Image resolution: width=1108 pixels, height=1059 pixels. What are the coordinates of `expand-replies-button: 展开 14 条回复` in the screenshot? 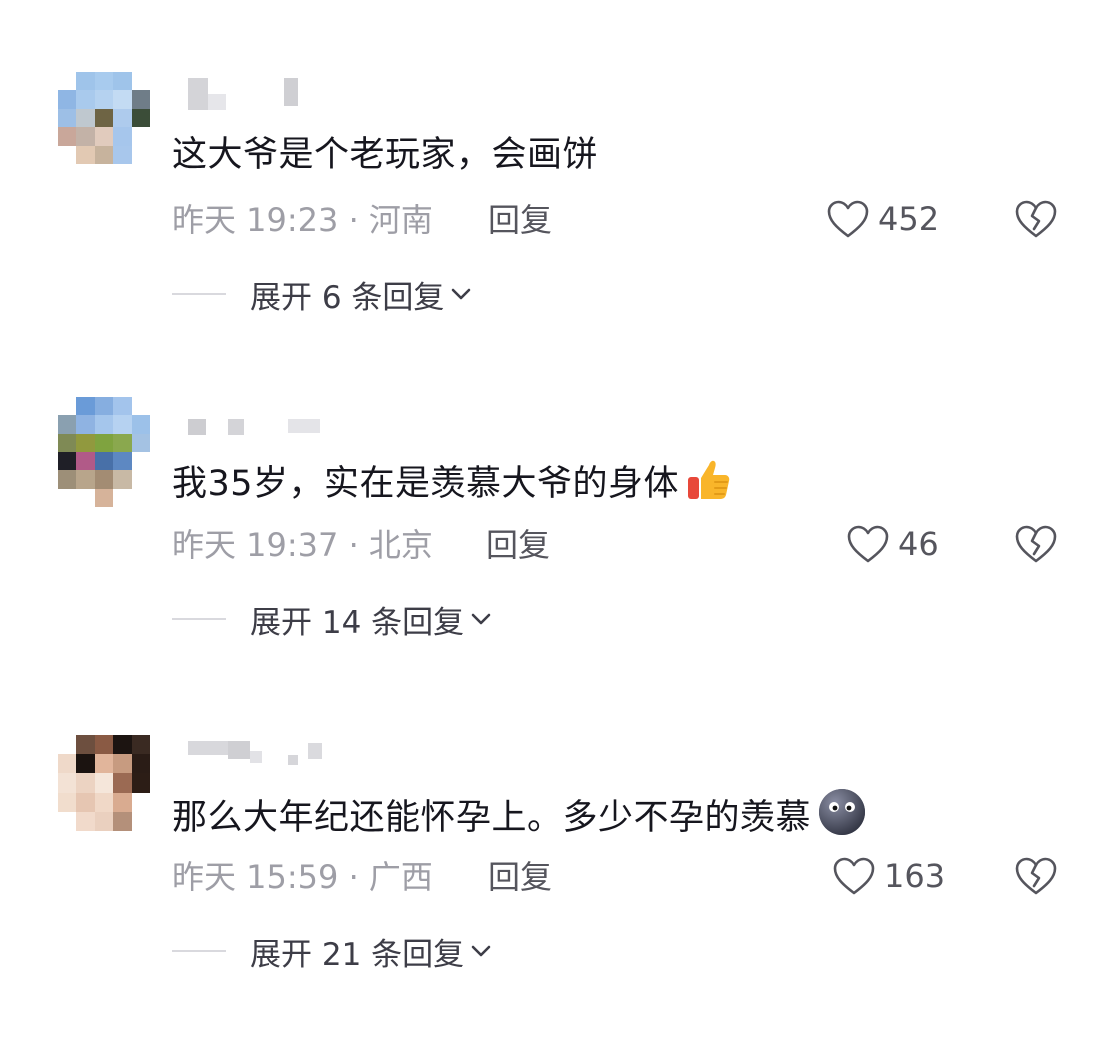 It's located at (332, 619).